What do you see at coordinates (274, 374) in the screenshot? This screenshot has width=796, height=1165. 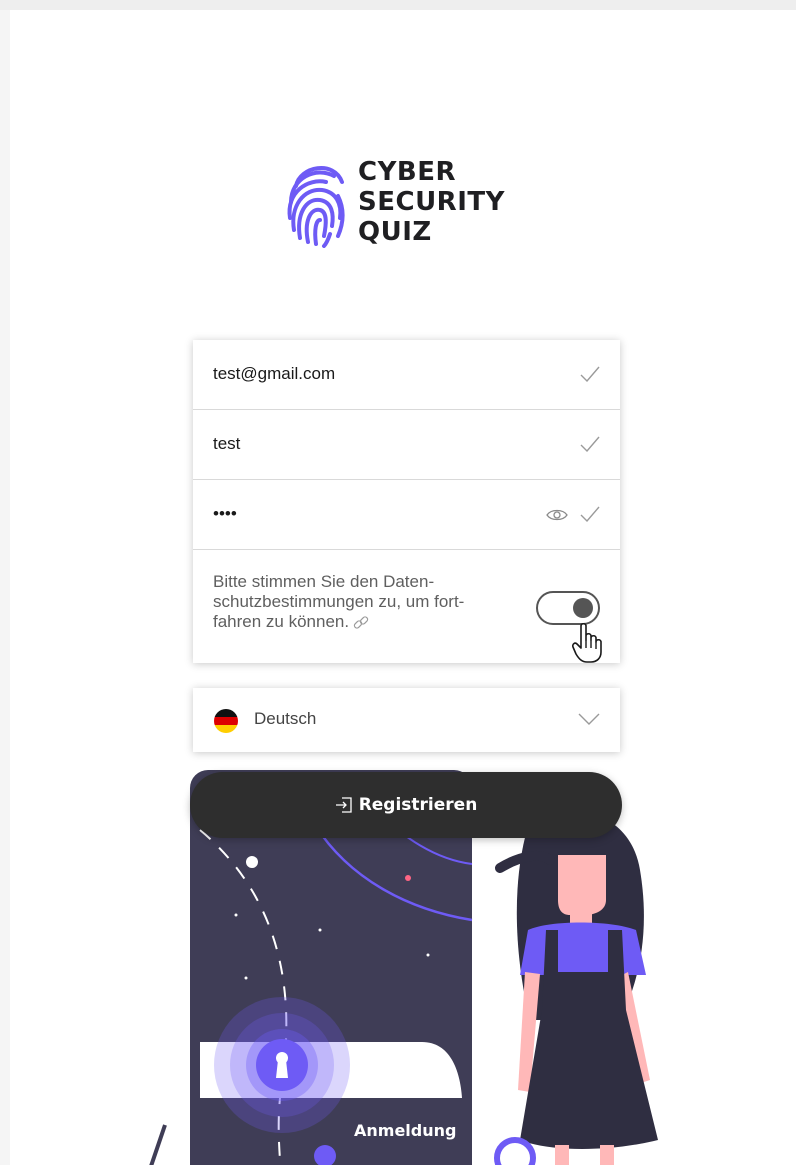 I see `email-value: test@gmail.com` at bounding box center [274, 374].